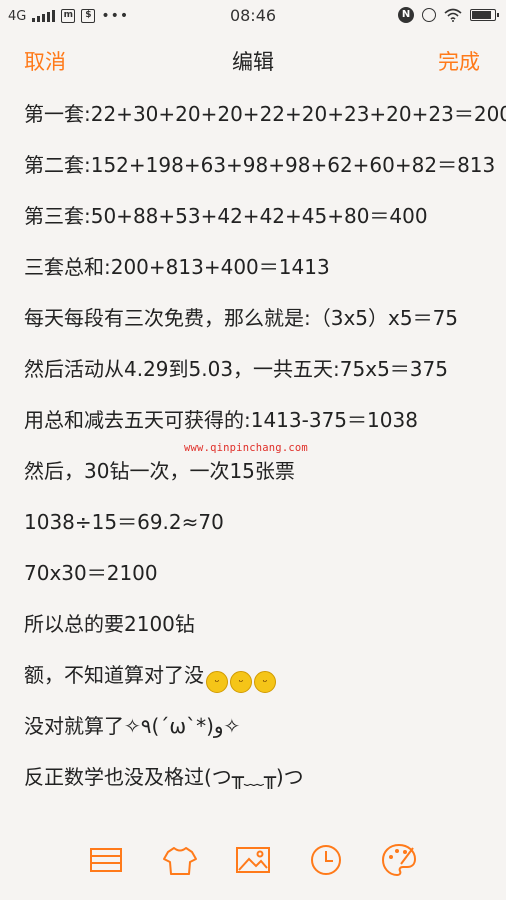 This screenshot has width=506, height=900. I want to click on editor-header: 取消 编辑 完成, so click(253, 60).